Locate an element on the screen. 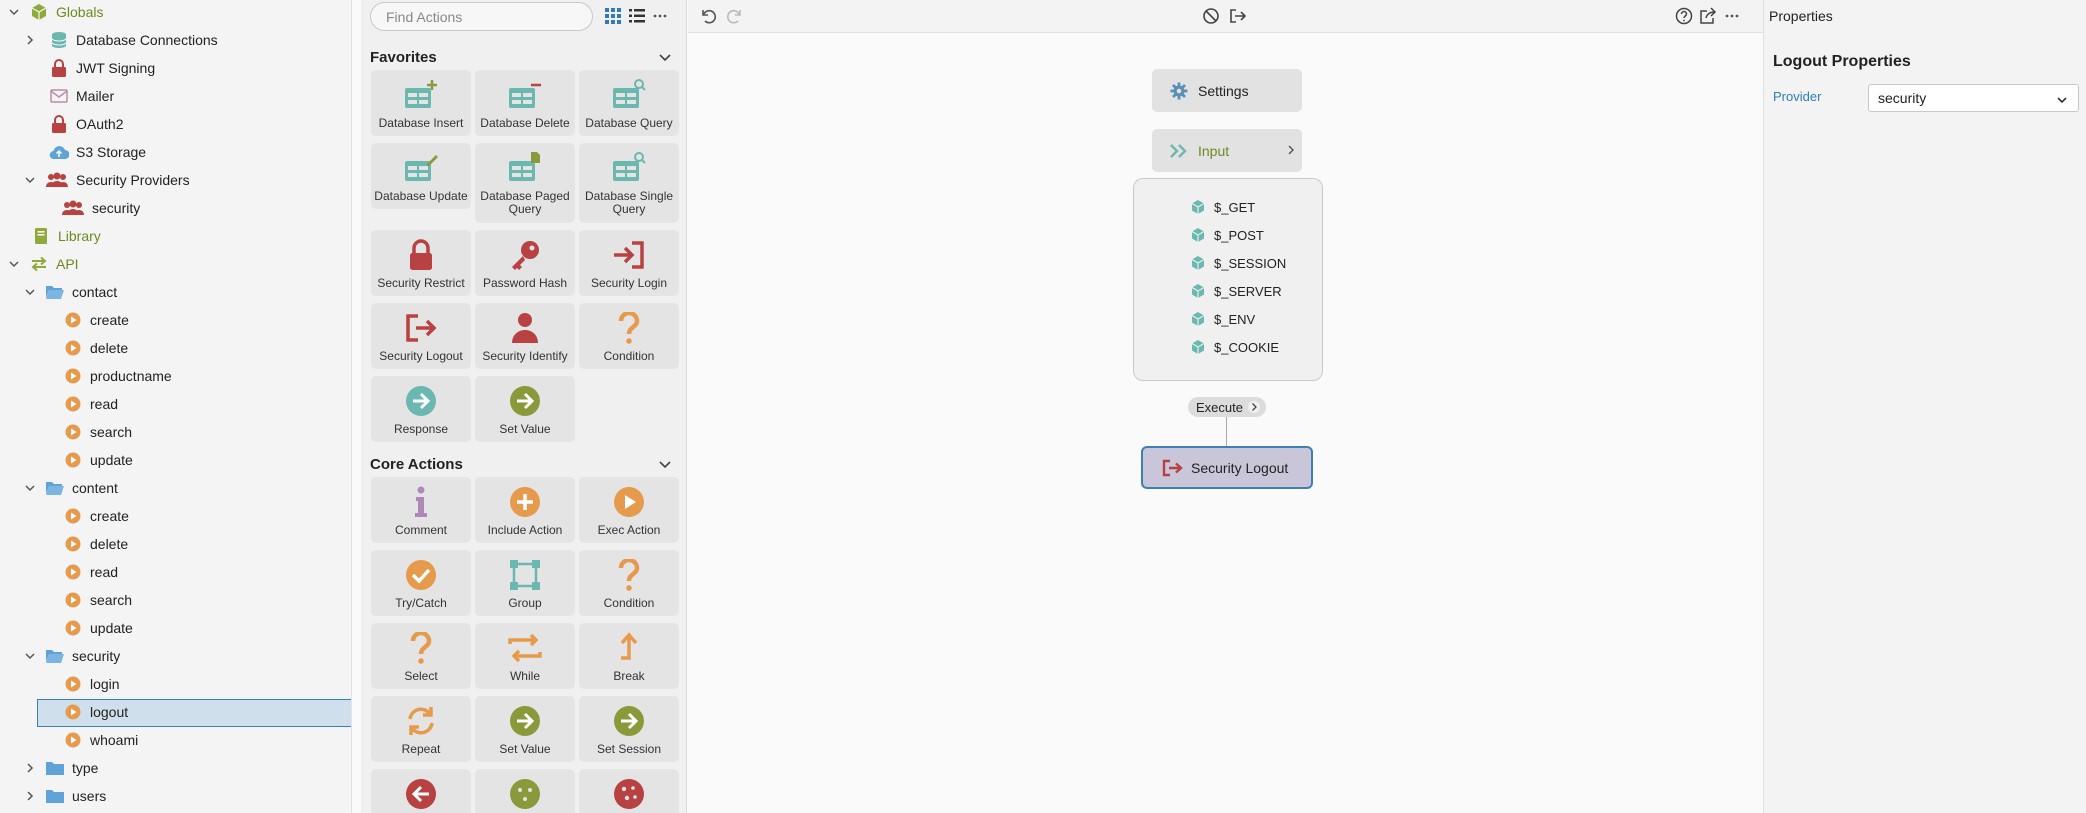  tree-item-security: security is located at coordinates (175, 656).